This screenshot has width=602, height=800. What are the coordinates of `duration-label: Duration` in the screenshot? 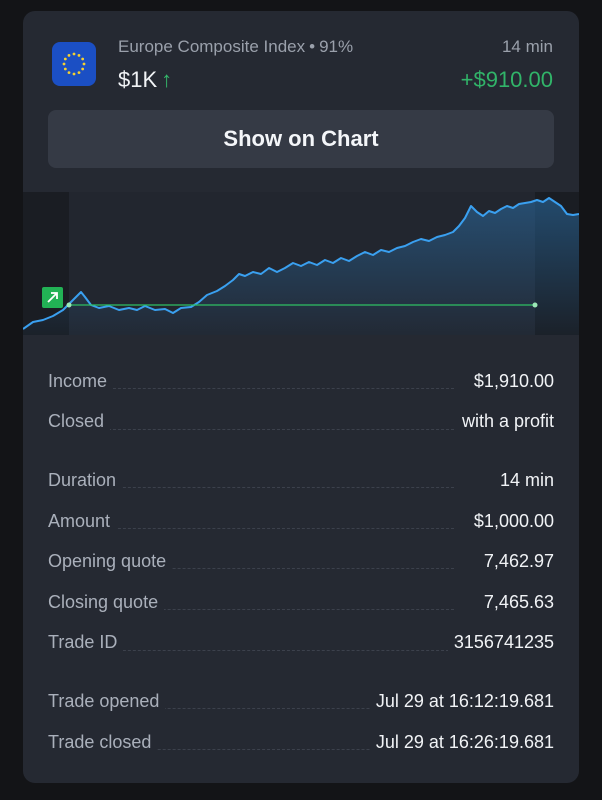 It's located at (85, 480).